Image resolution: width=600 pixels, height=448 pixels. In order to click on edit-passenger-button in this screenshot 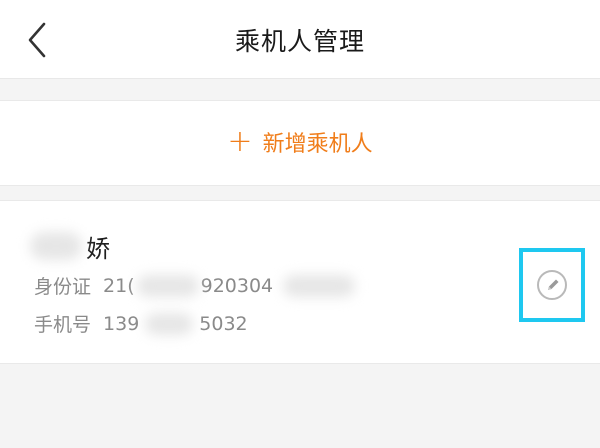, I will do `click(552, 285)`.